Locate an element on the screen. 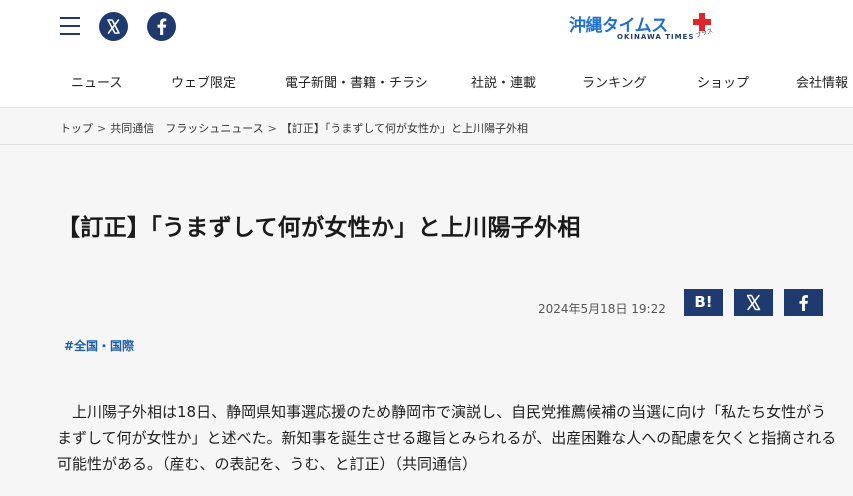 The height and width of the screenshot is (496, 853). nav-item-news: ニュース is located at coordinates (96, 81).